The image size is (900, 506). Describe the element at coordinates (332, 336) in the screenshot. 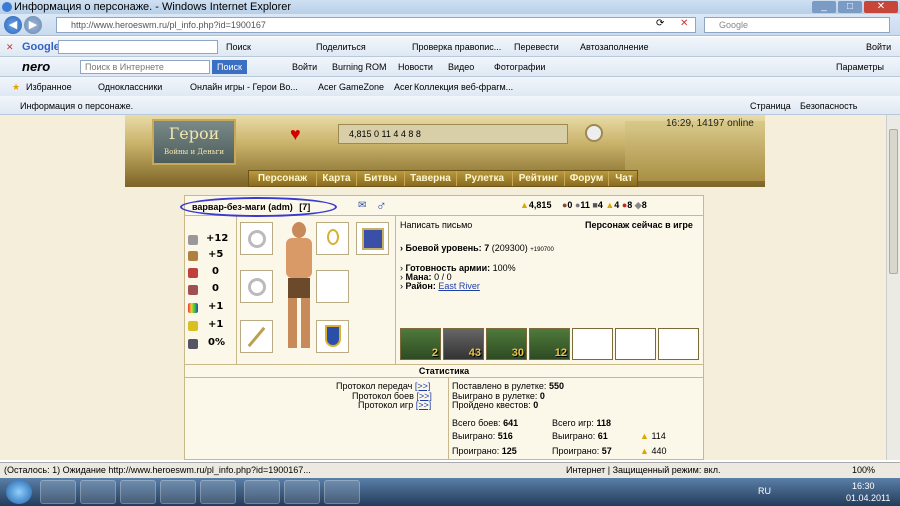

I see `slot-shield` at that location.